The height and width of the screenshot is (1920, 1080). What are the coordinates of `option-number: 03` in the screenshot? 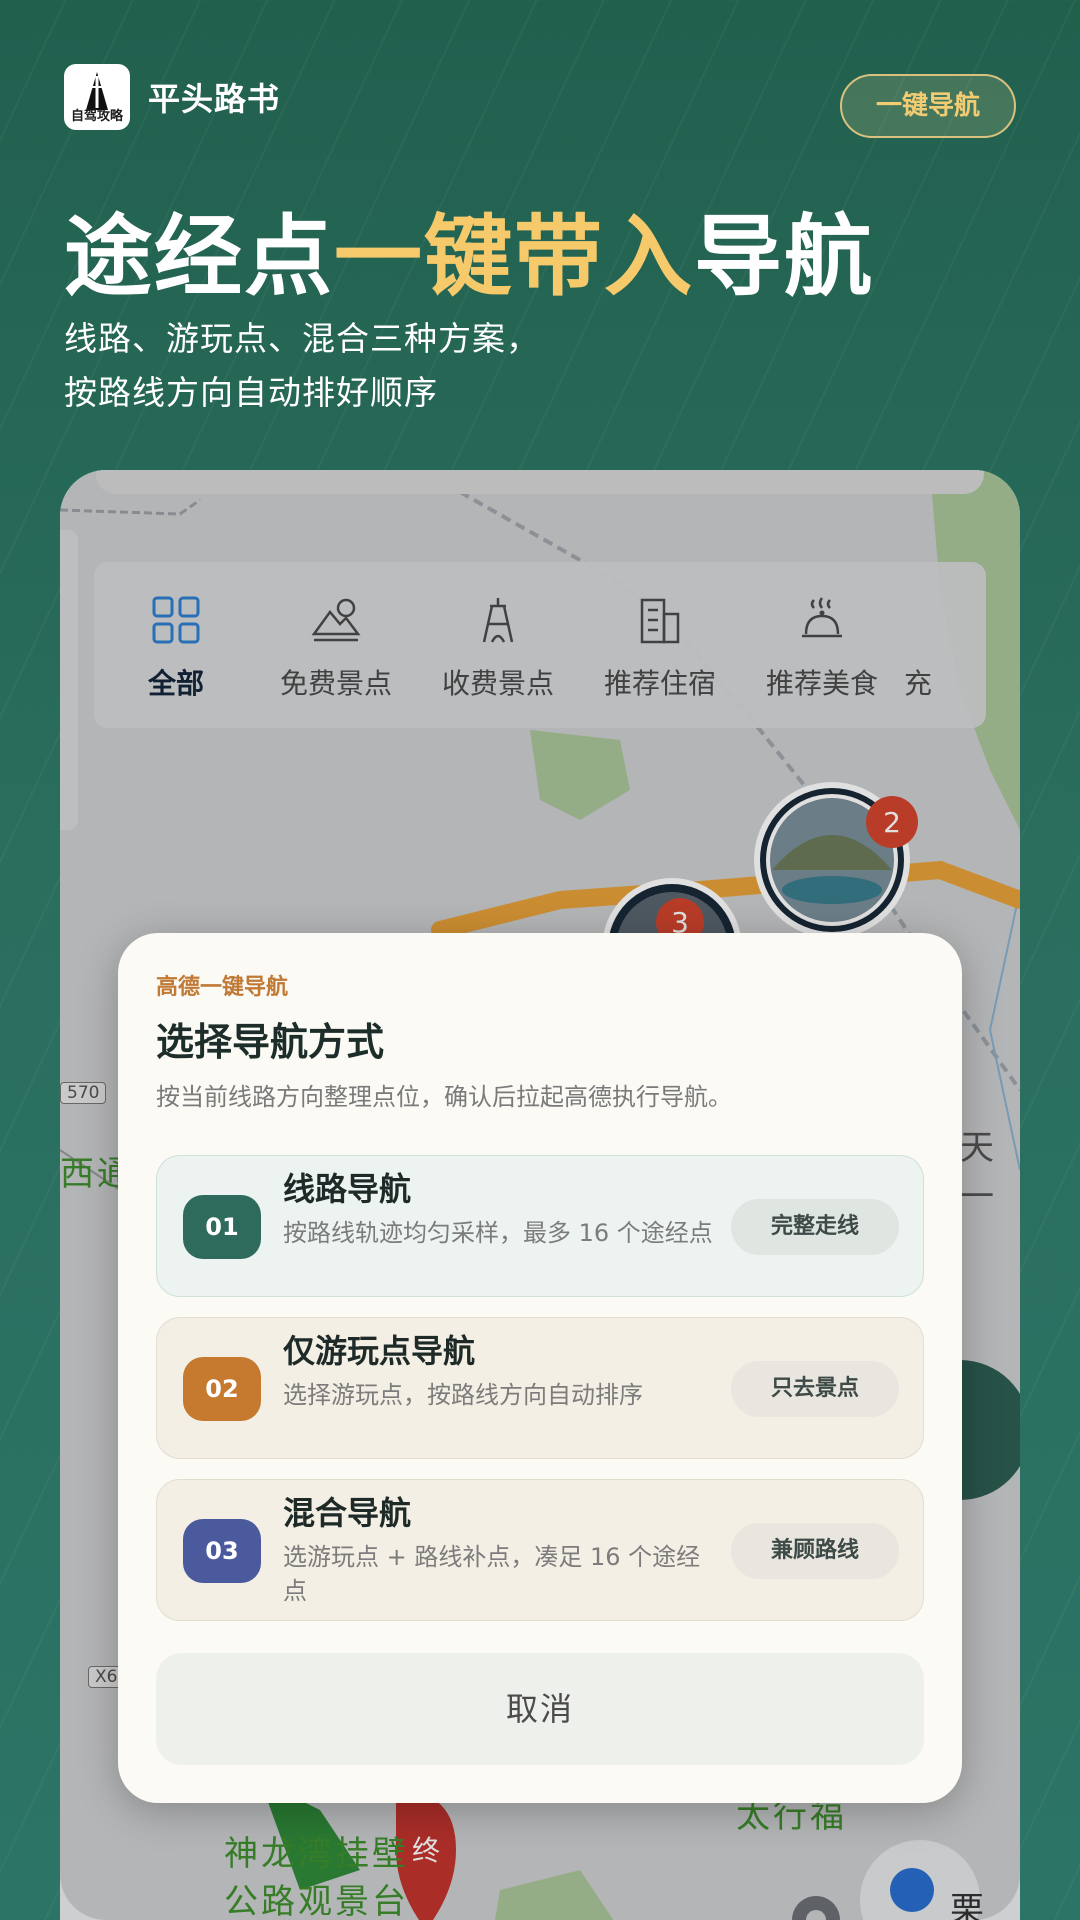 It's located at (222, 1551).